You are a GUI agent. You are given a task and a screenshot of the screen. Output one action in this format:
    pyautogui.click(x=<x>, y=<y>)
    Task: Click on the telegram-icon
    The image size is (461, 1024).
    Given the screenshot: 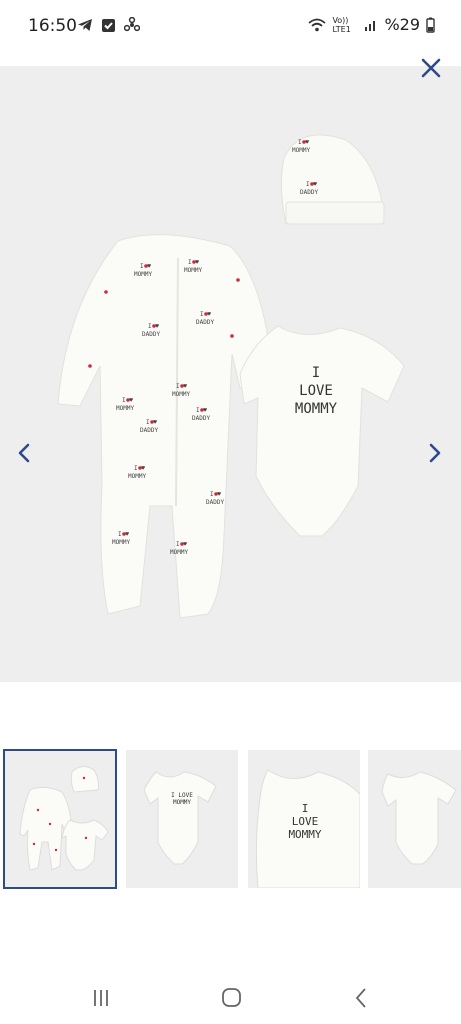 What is the action you would take?
    pyautogui.click(x=85, y=25)
    